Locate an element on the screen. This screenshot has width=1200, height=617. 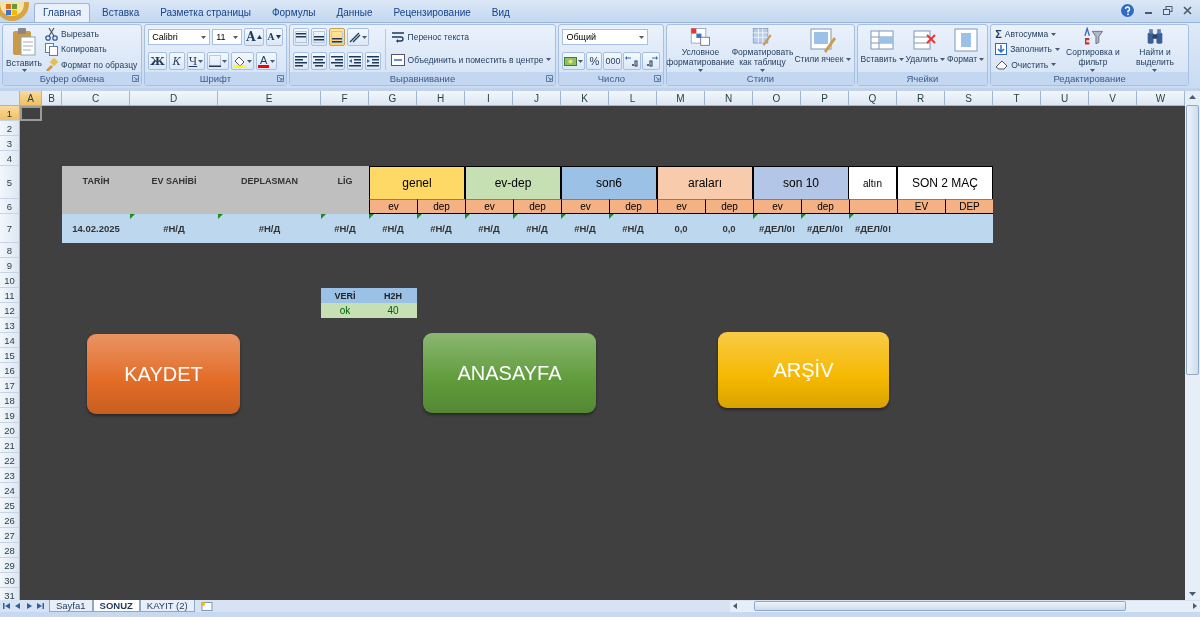
row-header: 7 is located at coordinates (10, 228).